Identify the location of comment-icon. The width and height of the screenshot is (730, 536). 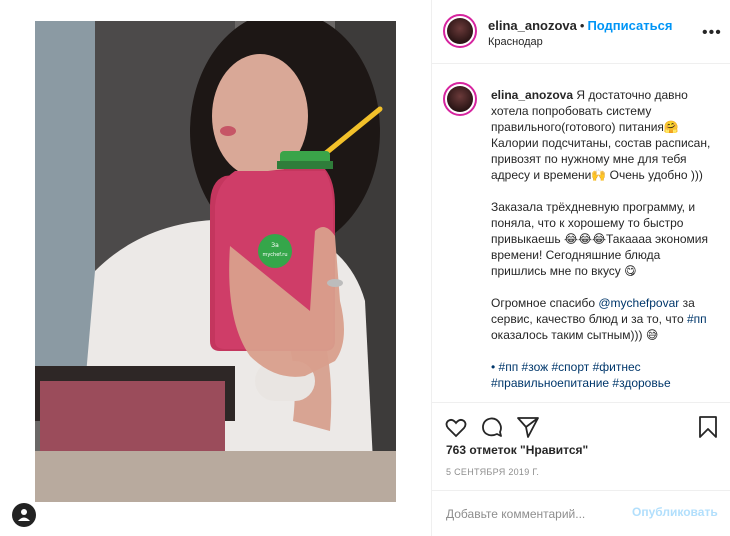
(492, 427).